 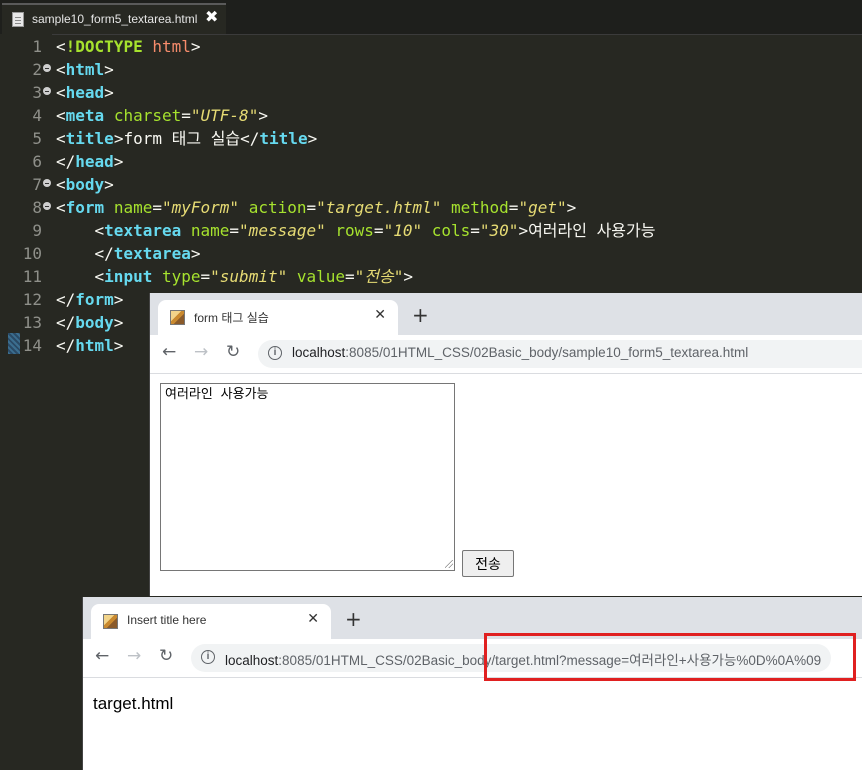 I want to click on code-token: "target.html", so click(x=379, y=207).